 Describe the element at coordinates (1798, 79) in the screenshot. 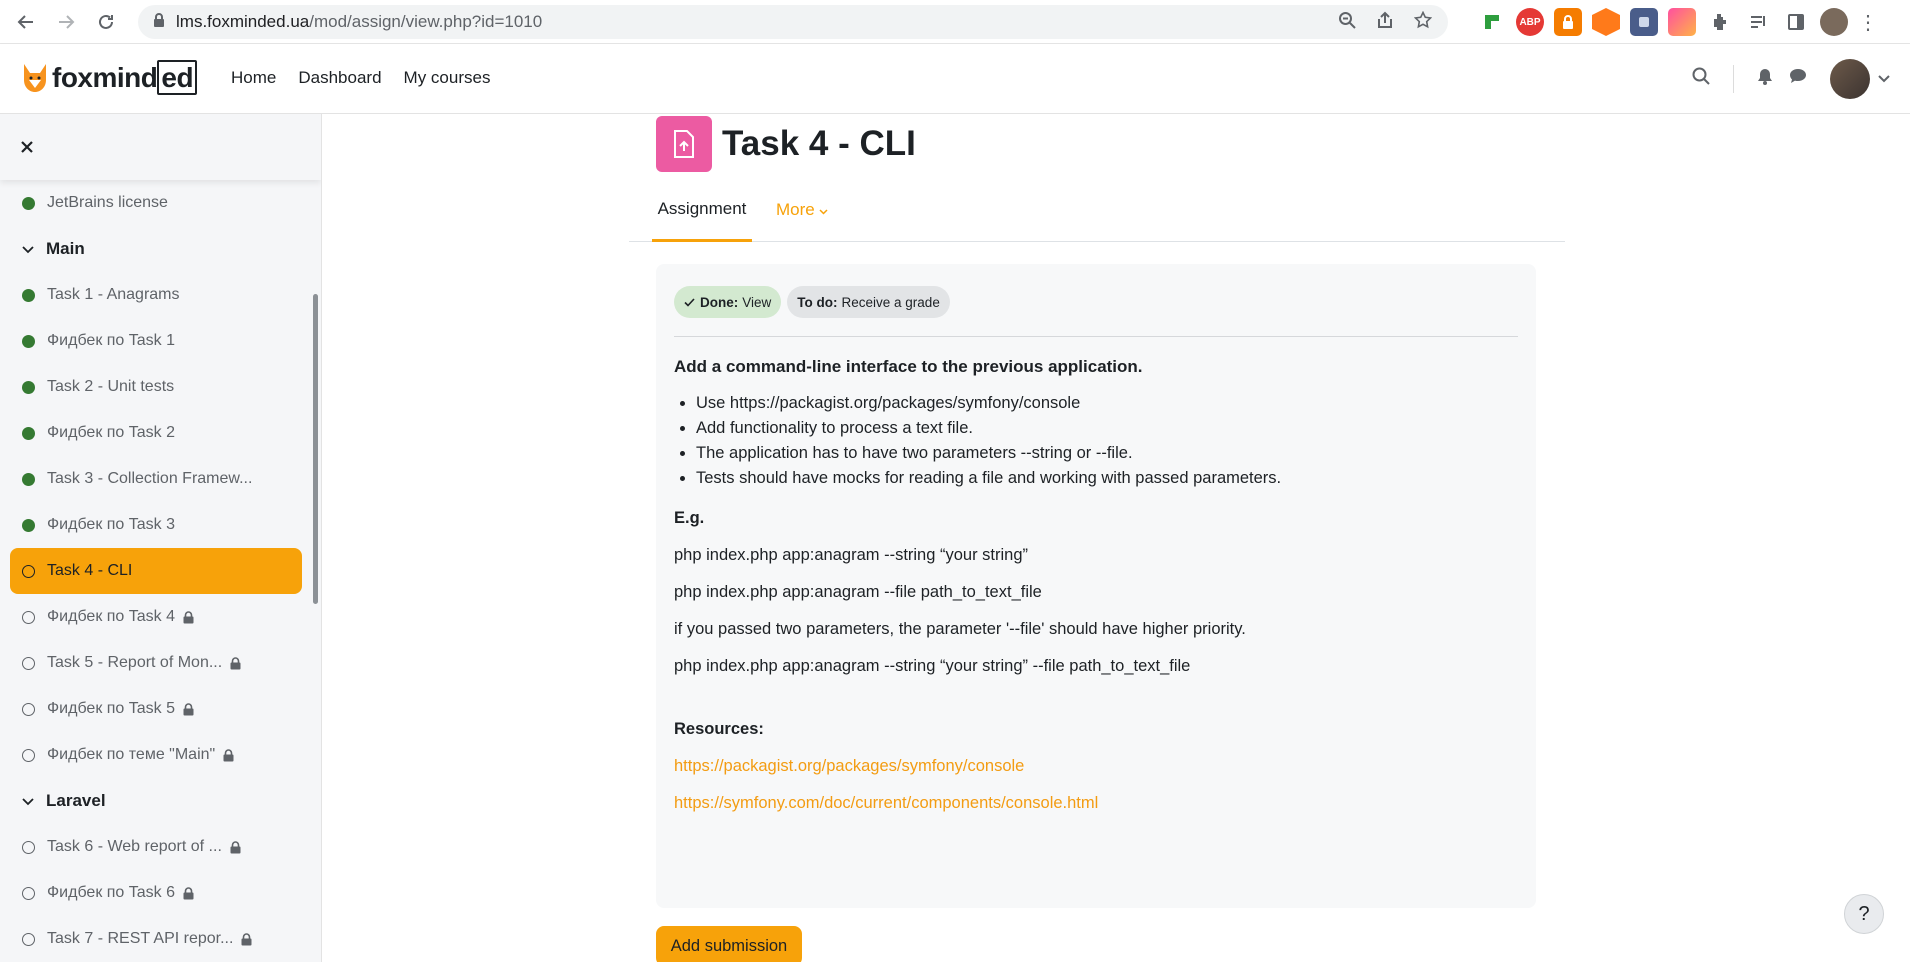

I see `messages-chat-icon` at that location.